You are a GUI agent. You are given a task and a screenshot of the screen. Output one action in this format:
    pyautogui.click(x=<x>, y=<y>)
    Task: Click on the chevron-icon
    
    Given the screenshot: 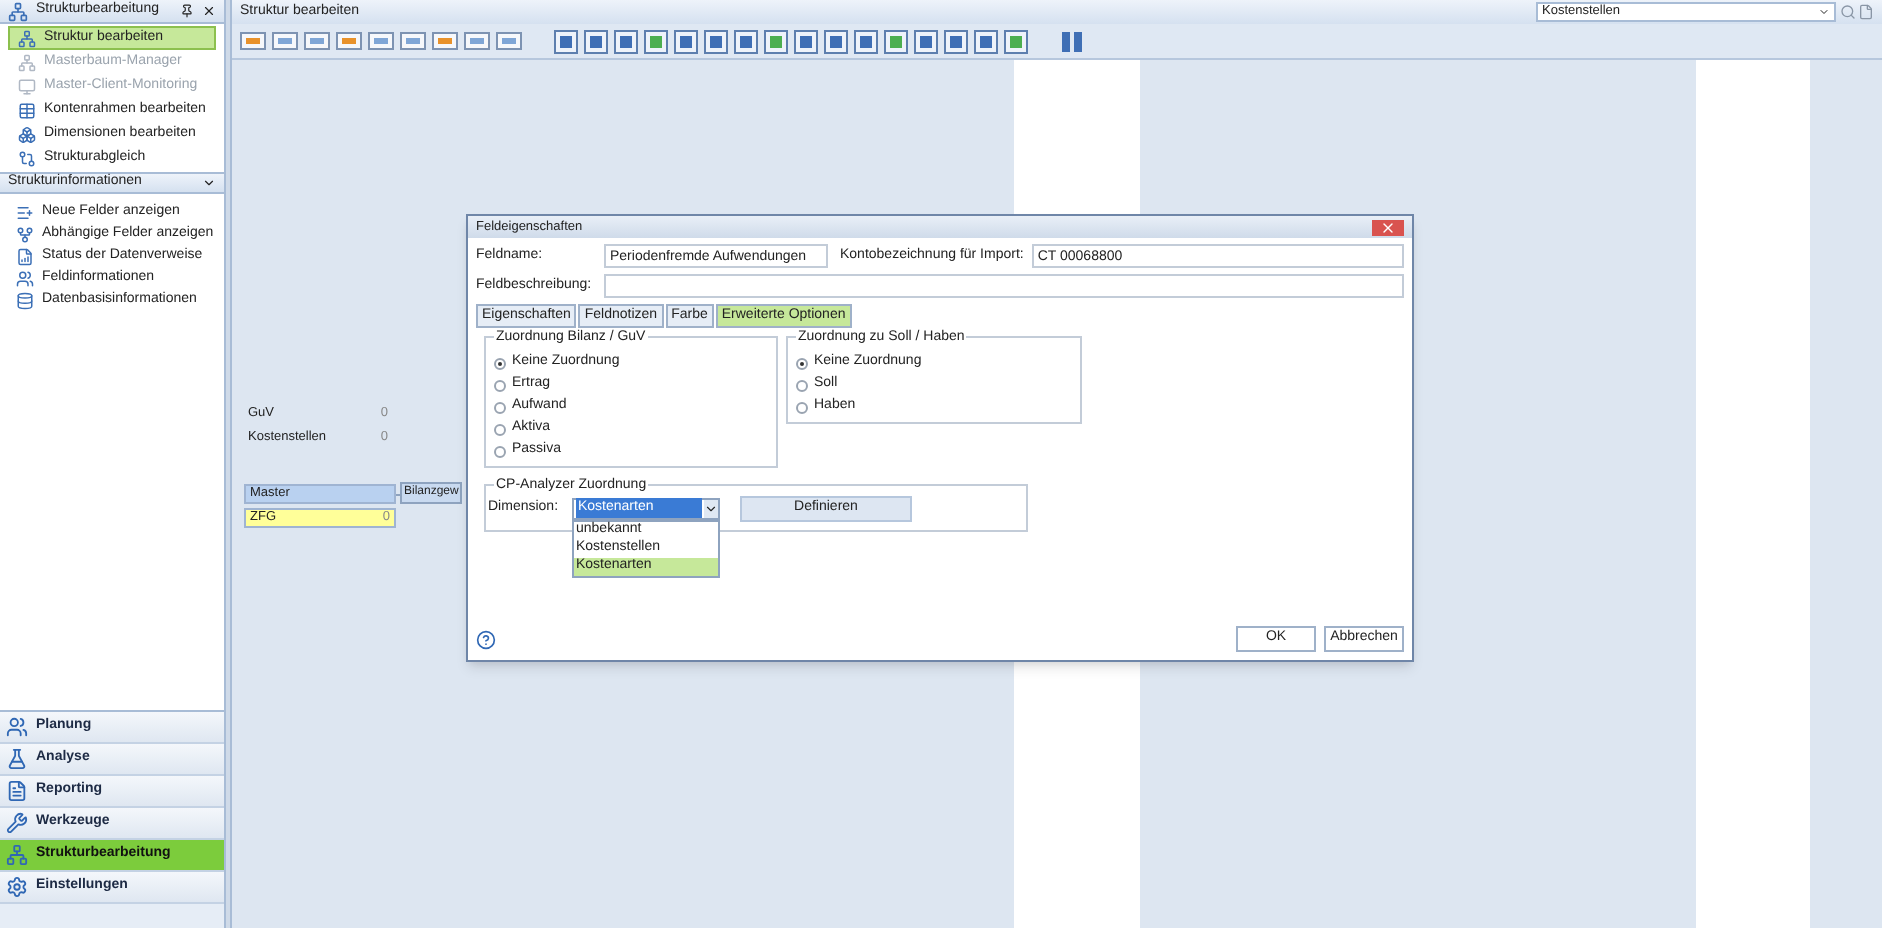 What is the action you would take?
    pyautogui.click(x=209, y=183)
    